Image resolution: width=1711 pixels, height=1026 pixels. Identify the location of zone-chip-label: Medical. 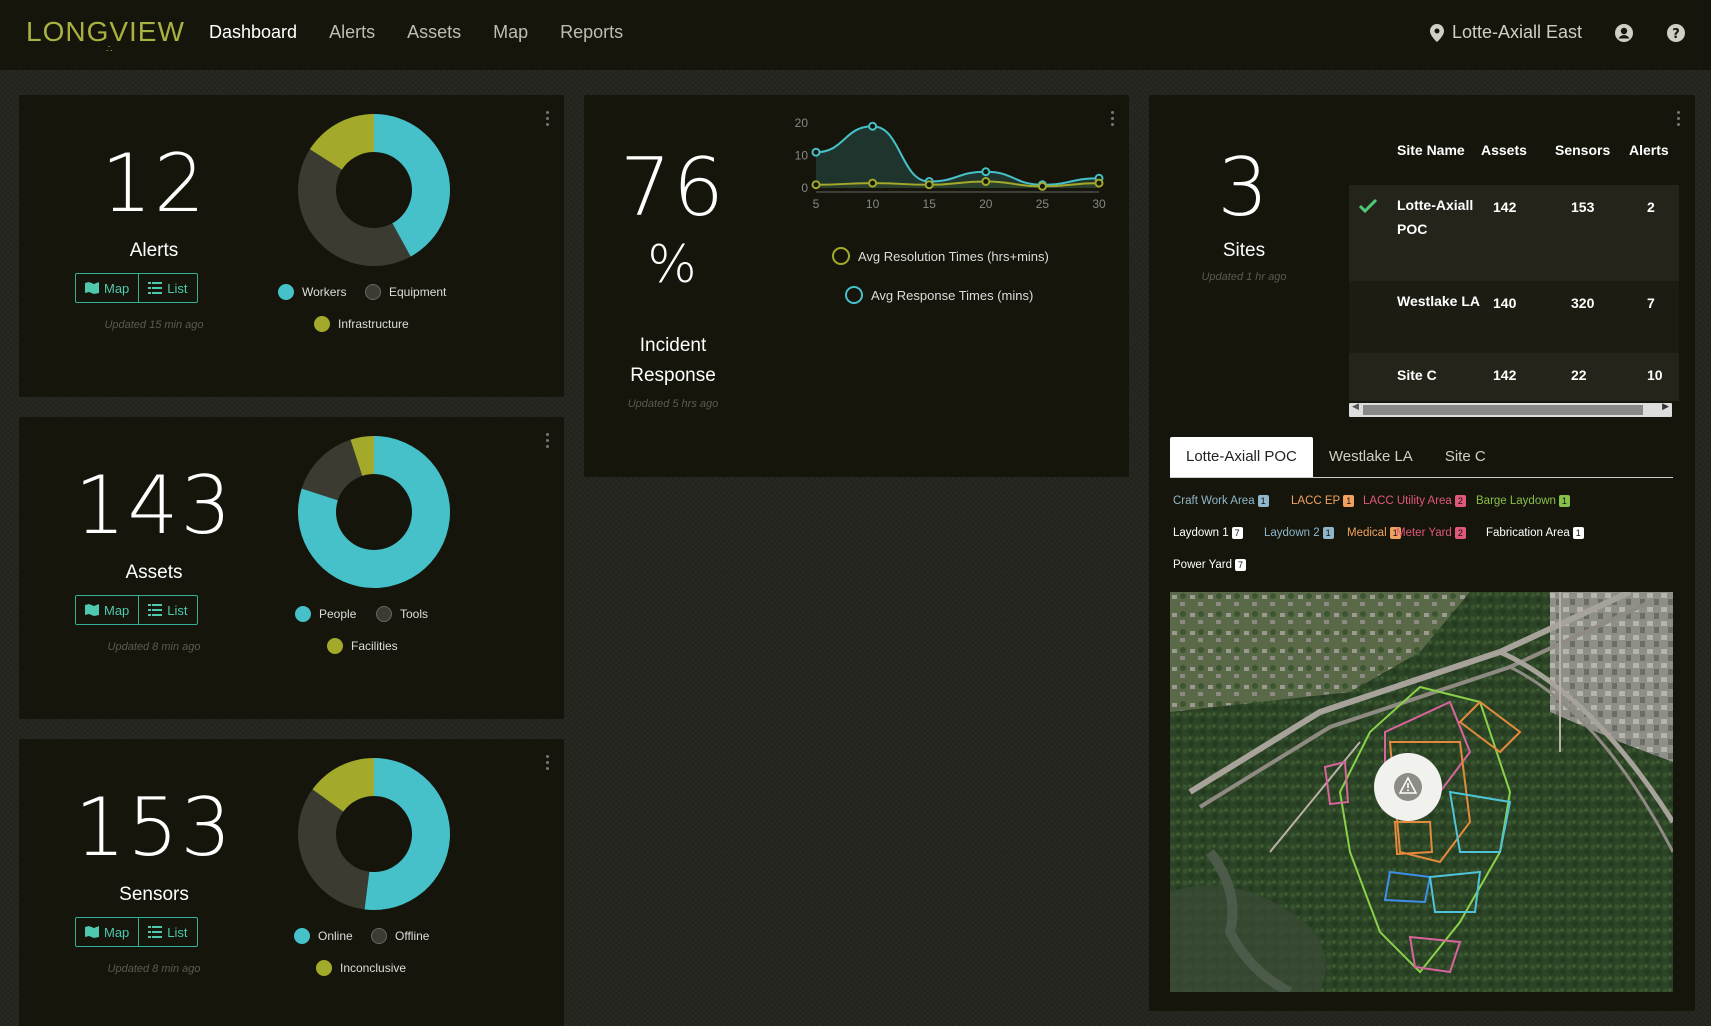
(1367, 533).